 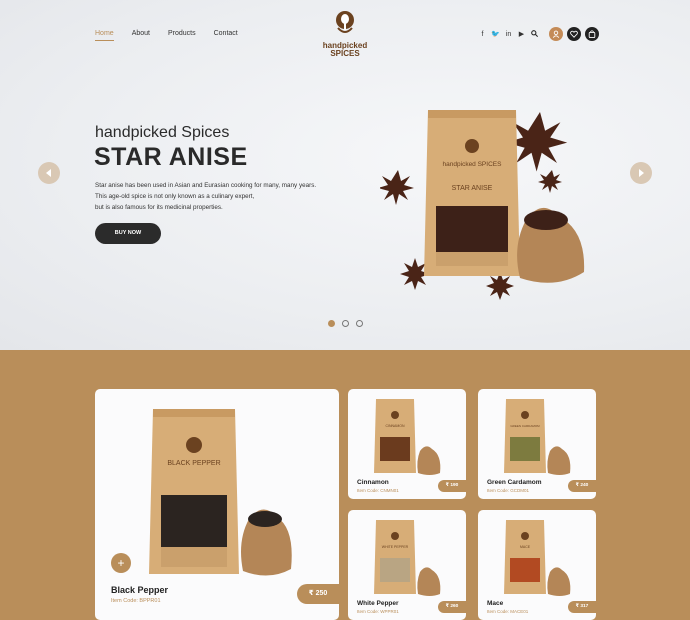 I want to click on facebook-icon: f, so click(x=482, y=34).